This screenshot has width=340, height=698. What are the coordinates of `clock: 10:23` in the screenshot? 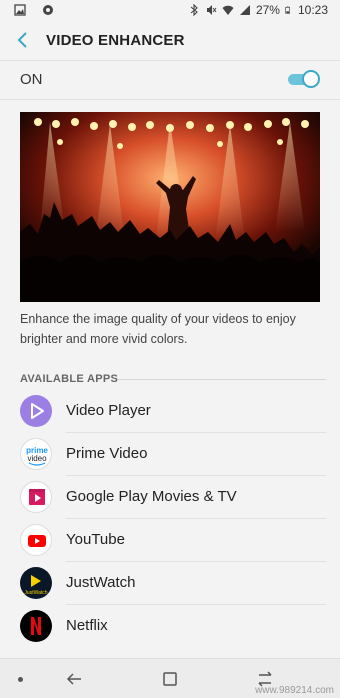 It's located at (312, 10).